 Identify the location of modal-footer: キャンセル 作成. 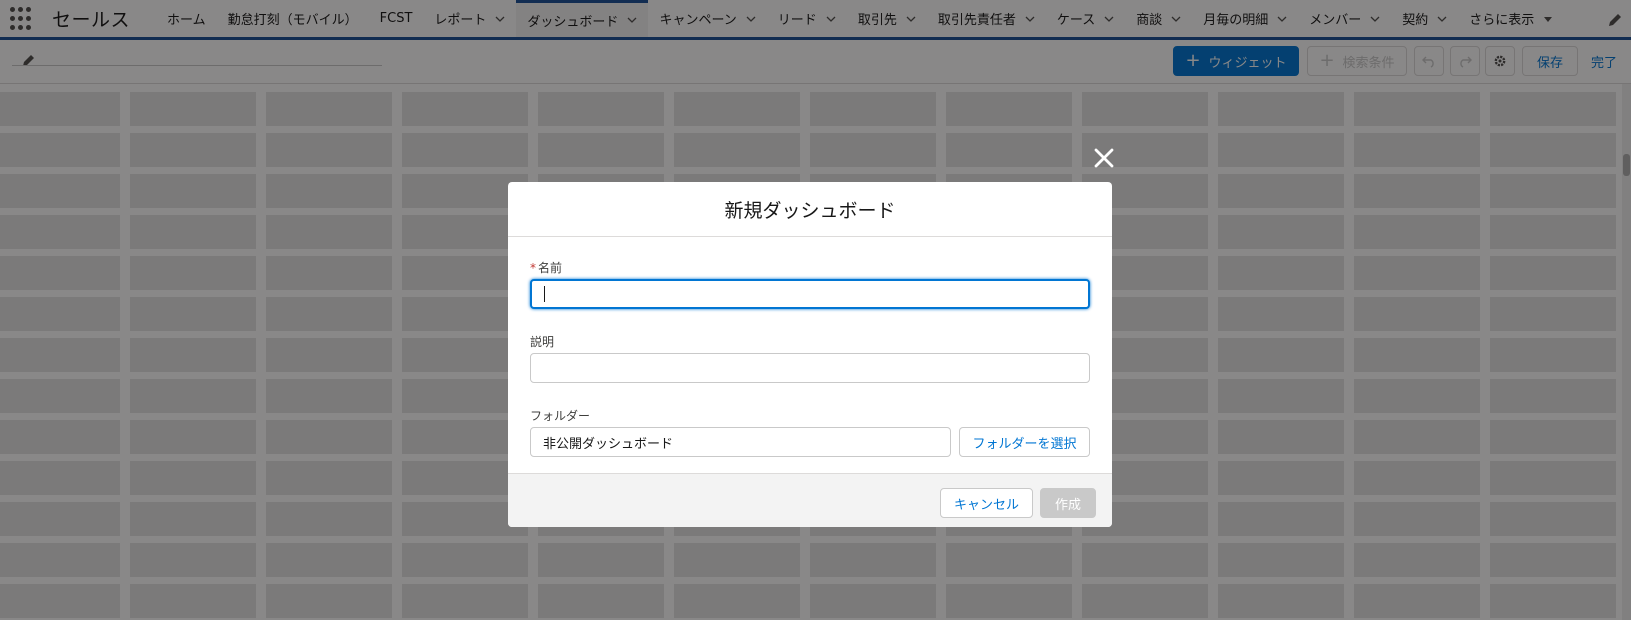
(810, 500).